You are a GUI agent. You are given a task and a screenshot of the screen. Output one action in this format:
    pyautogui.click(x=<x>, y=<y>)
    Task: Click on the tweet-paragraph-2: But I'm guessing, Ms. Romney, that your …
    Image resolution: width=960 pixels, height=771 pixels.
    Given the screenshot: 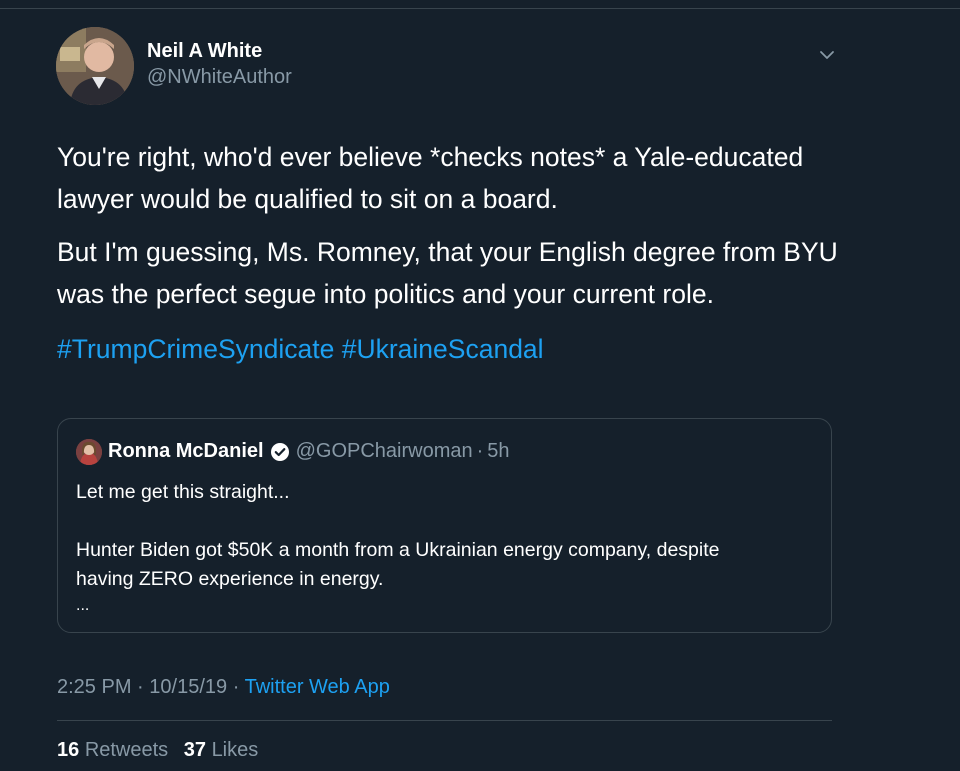 What is the action you would take?
    pyautogui.click(x=447, y=273)
    